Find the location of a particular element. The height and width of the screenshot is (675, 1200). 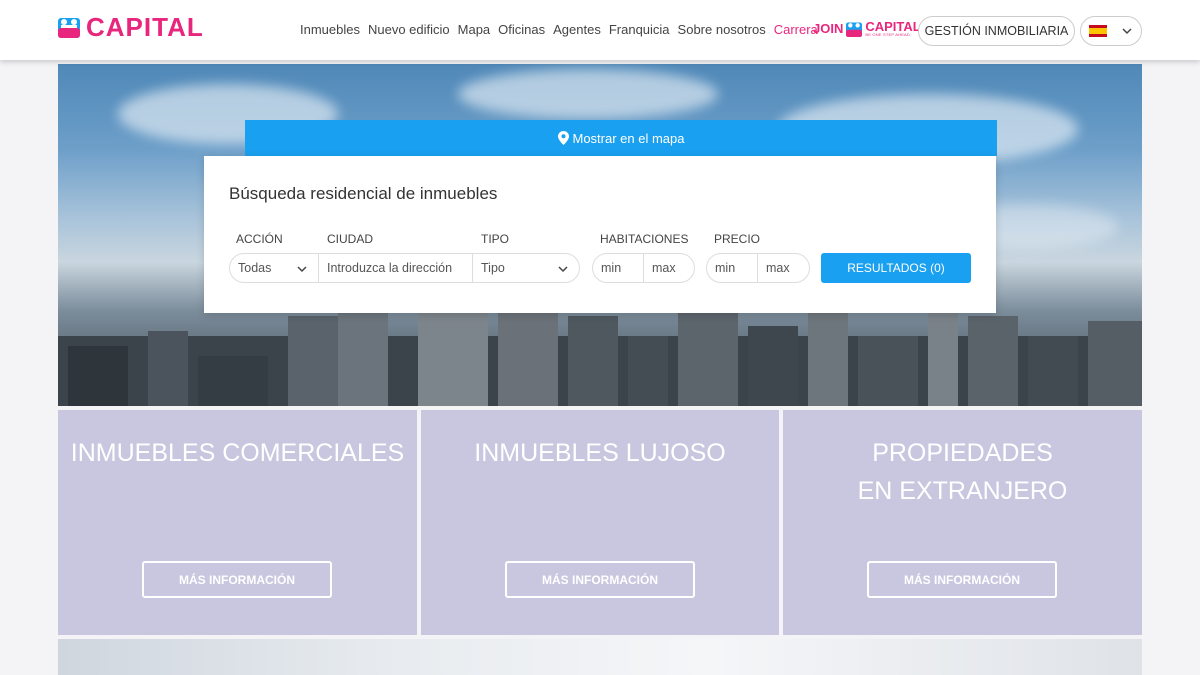

show-on-map-label: Mostrar en el mapa is located at coordinates (628, 138).